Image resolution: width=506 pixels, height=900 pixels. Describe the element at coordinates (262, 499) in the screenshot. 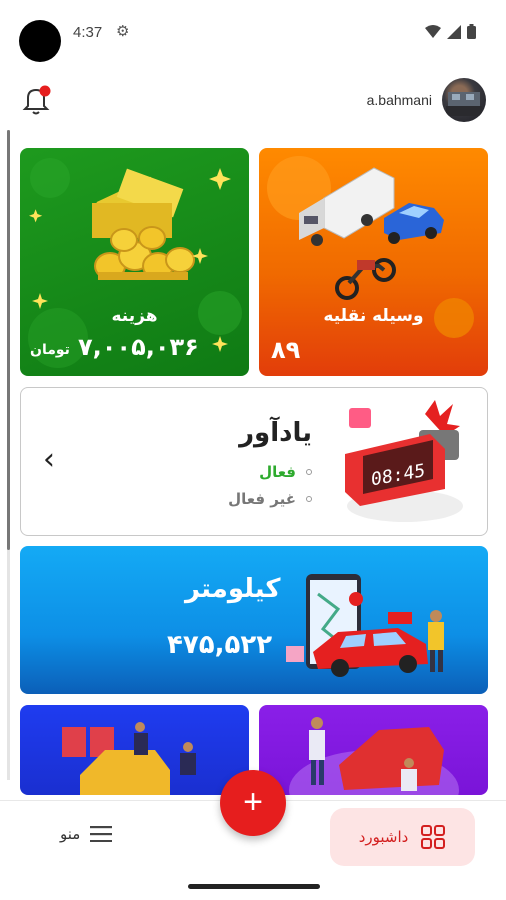

I see `inactive-label: غیر فعال` at that location.